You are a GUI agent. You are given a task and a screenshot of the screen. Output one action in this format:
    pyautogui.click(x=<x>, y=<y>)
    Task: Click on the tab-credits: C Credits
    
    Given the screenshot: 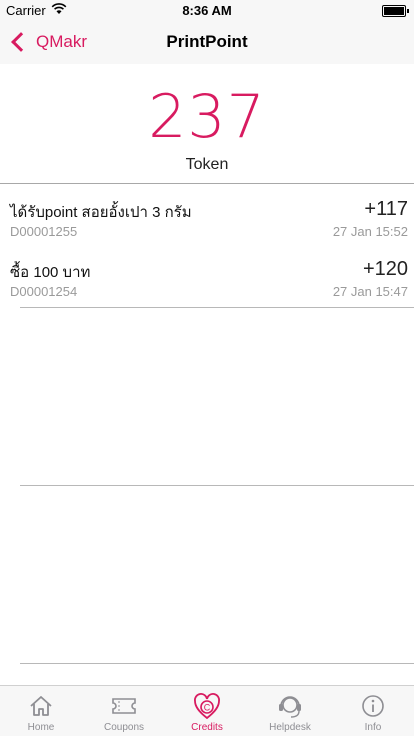 What is the action you would take?
    pyautogui.click(x=207, y=711)
    